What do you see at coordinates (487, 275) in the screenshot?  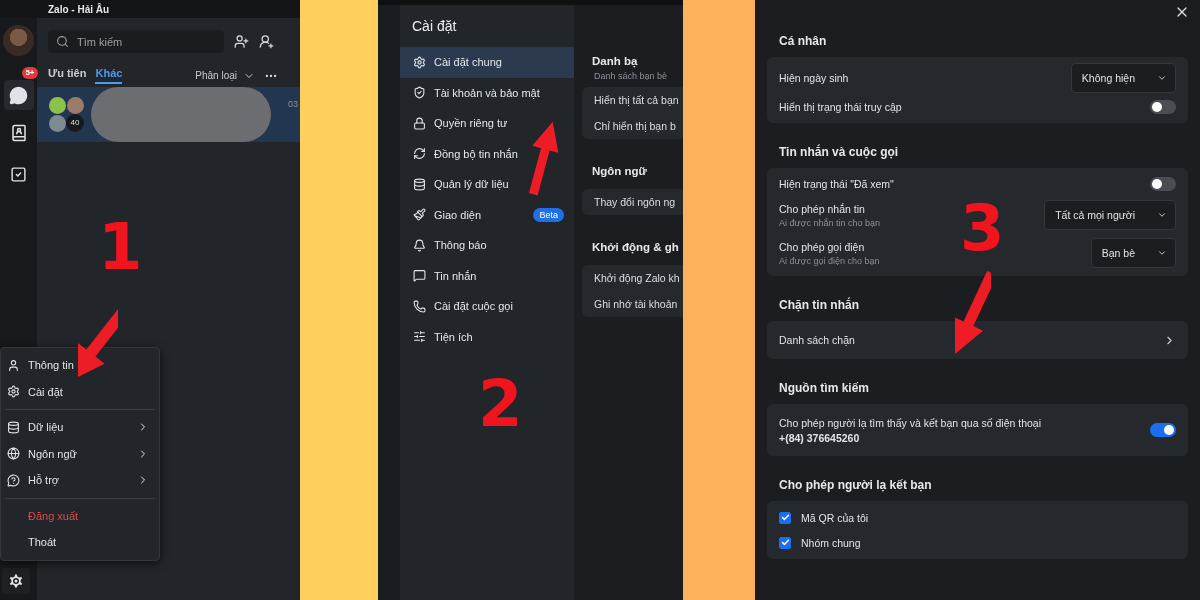 I see `sidebar-item: Tin nhắn` at bounding box center [487, 275].